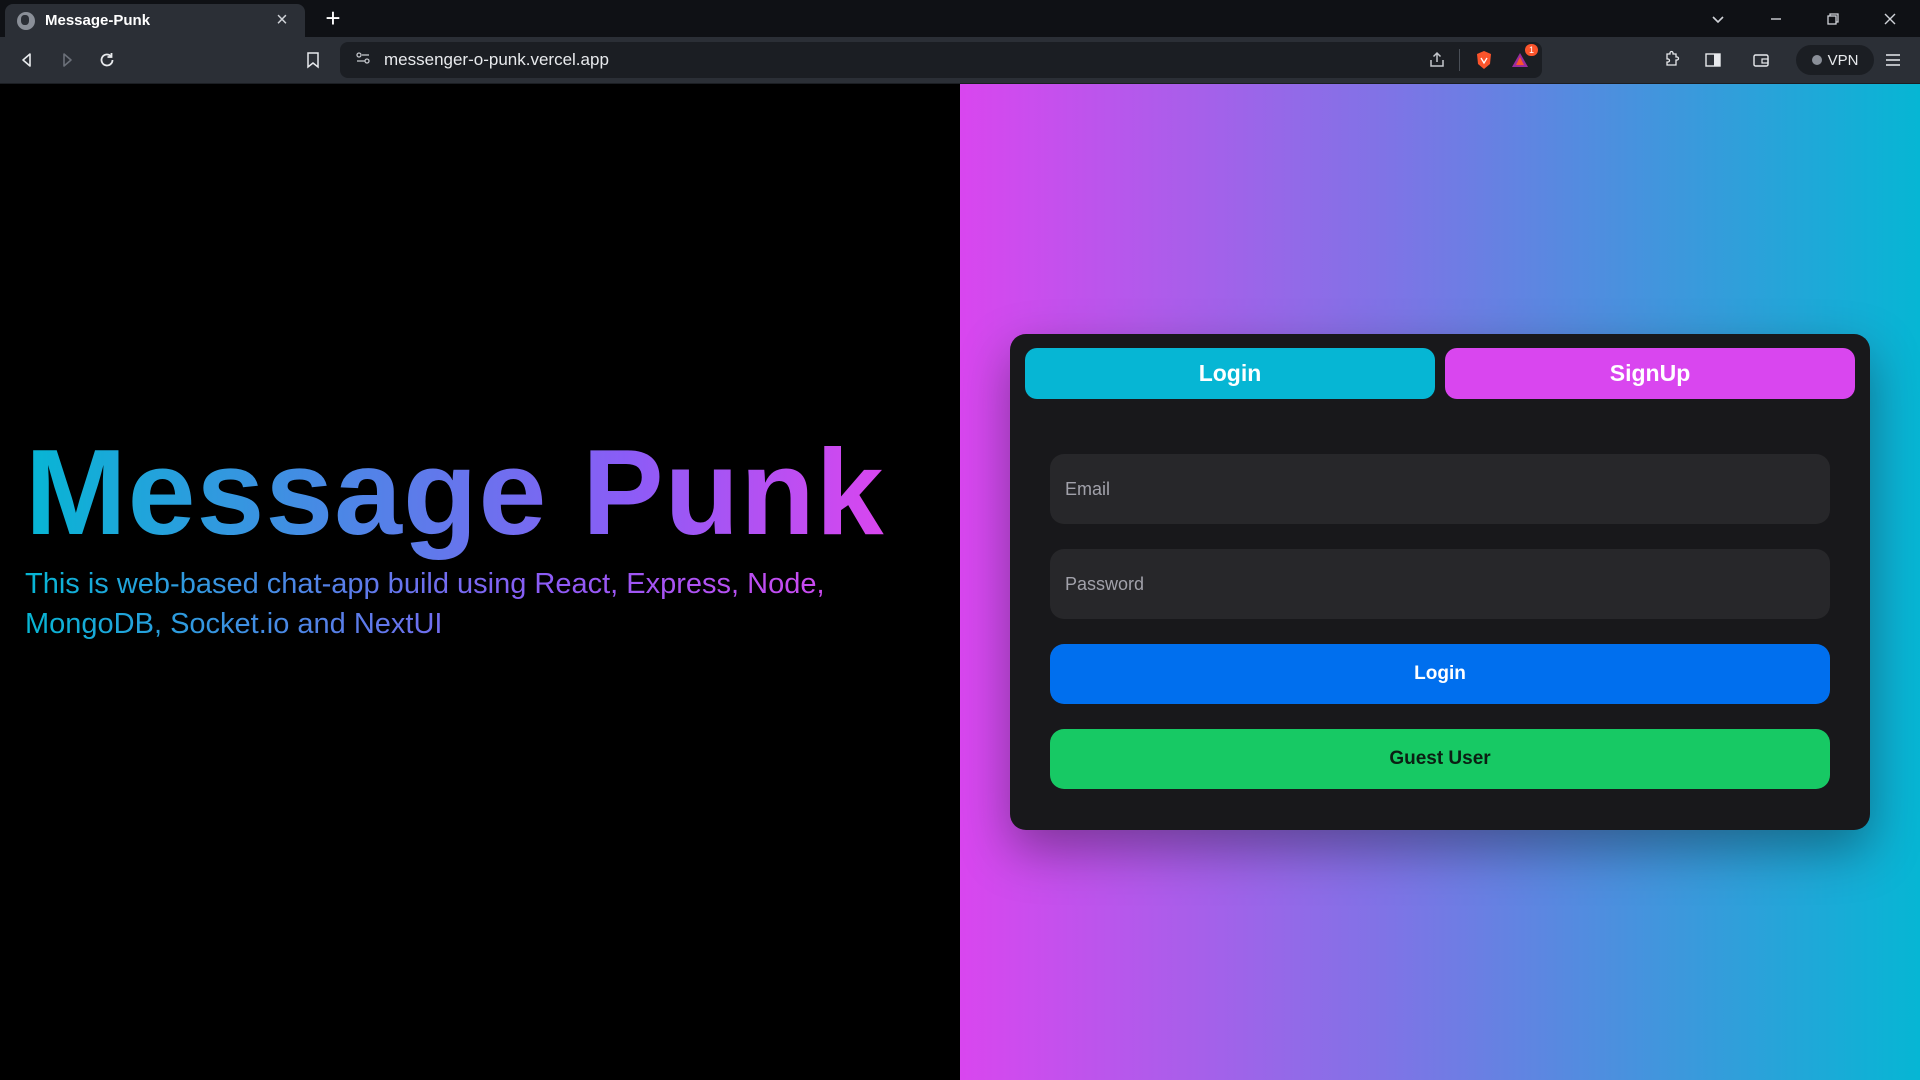 Image resolution: width=1920 pixels, height=1080 pixels. What do you see at coordinates (1713, 60) in the screenshot?
I see `sidebar-icon` at bounding box center [1713, 60].